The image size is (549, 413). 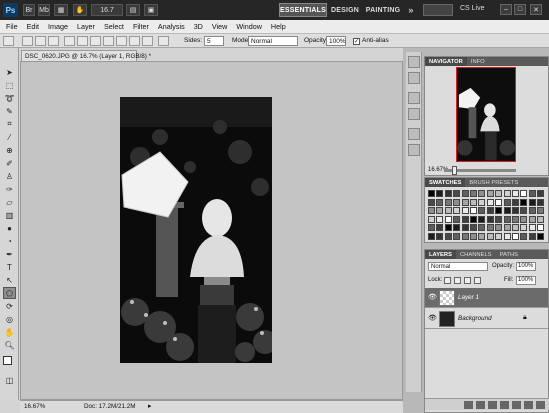 What do you see at coordinates (414, 98) in the screenshot?
I see `brush-panel-icon` at bounding box center [414, 98].